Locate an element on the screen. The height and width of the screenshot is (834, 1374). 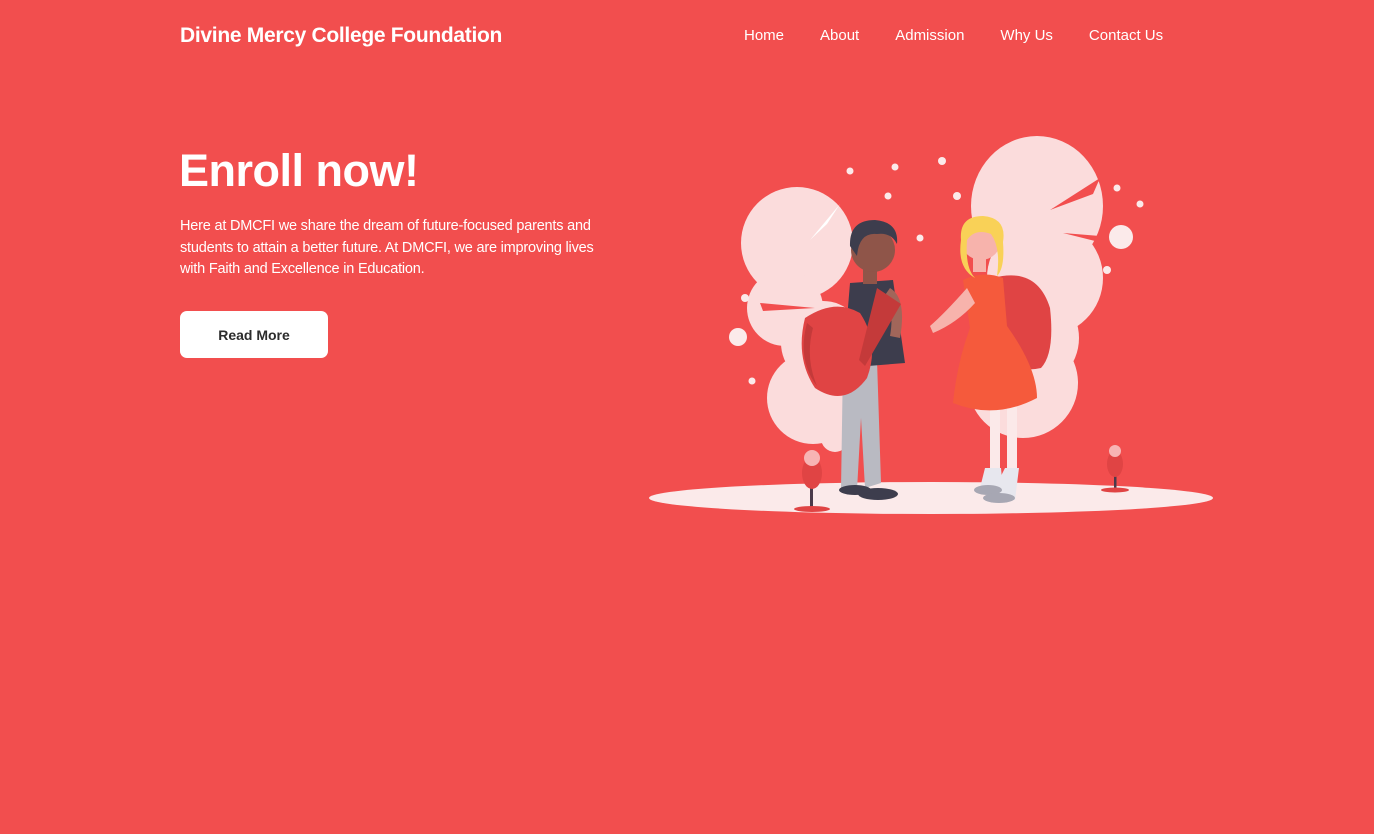
read-more-button: Read More is located at coordinates (254, 334).